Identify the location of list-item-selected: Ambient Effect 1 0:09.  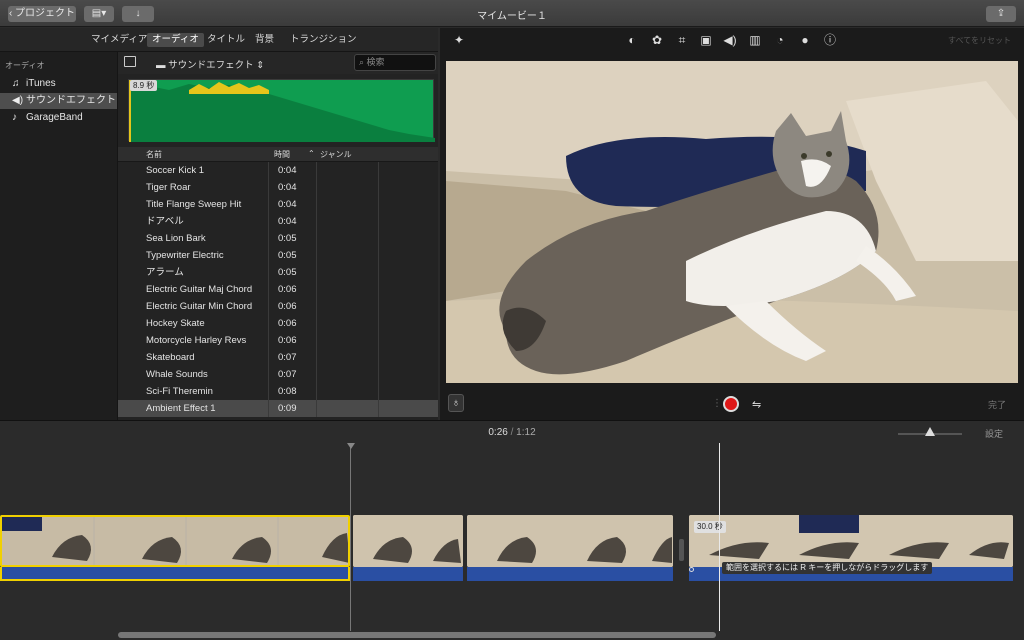
(278, 408).